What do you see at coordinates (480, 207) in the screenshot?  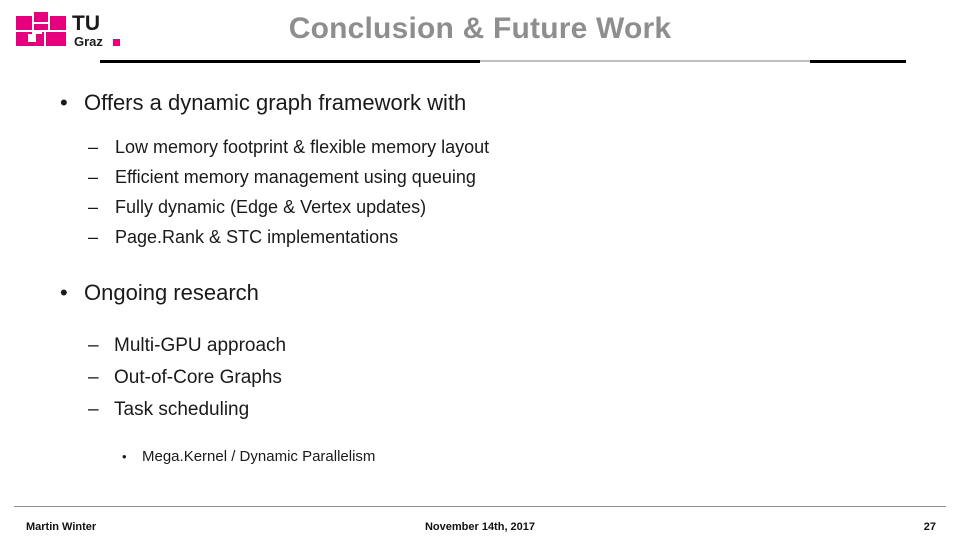 I see `list-item: – Fully dynamic (Edge & Vertex updates)` at bounding box center [480, 207].